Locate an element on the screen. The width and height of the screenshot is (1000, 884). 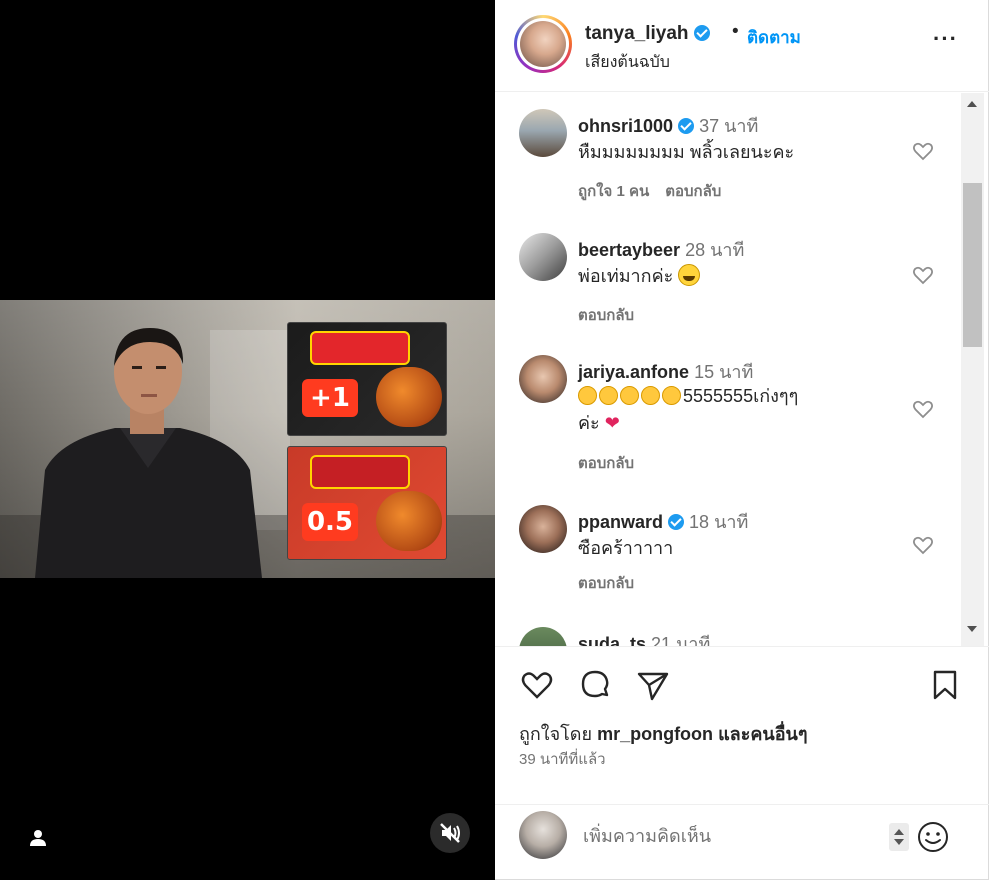
comment-item: beertaybeer 28 นาที พ่อเท่มากค่ะ ตอบกลับ is located at coordinates (728, 283).